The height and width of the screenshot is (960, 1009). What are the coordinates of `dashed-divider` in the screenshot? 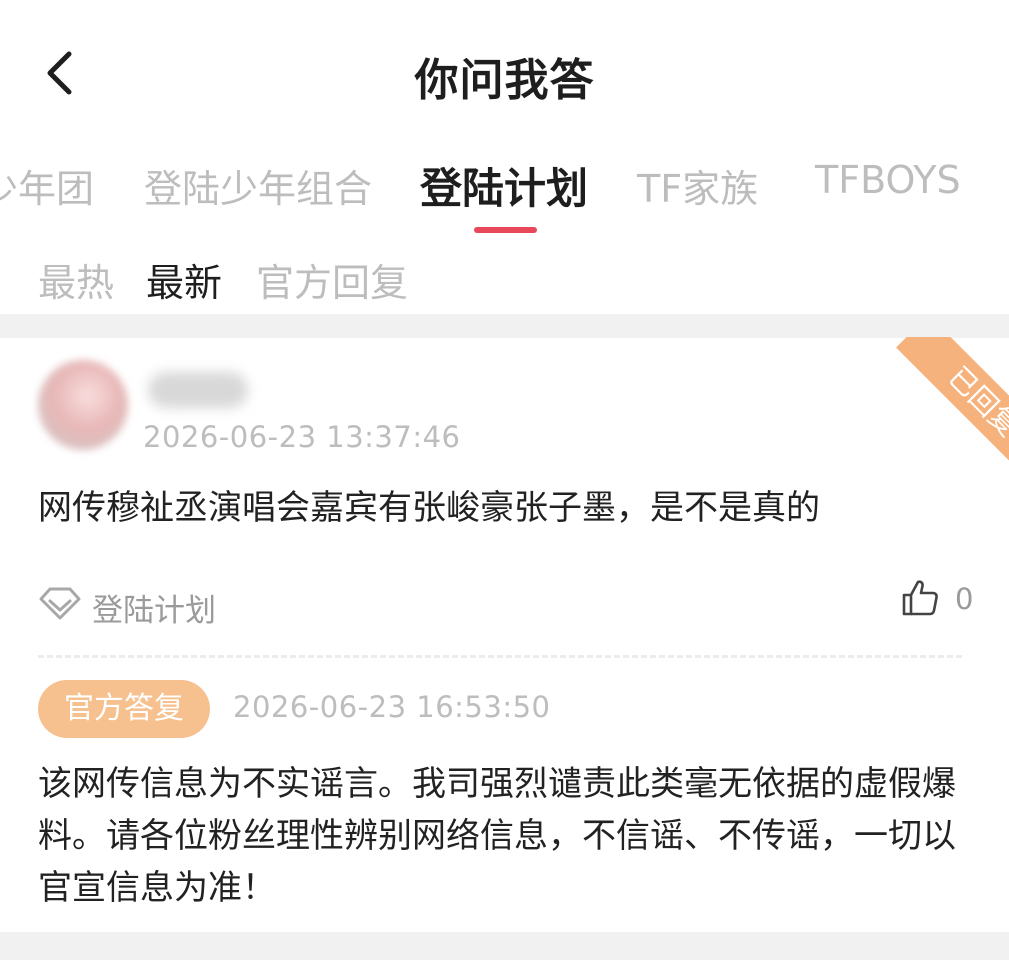 It's located at (500, 656).